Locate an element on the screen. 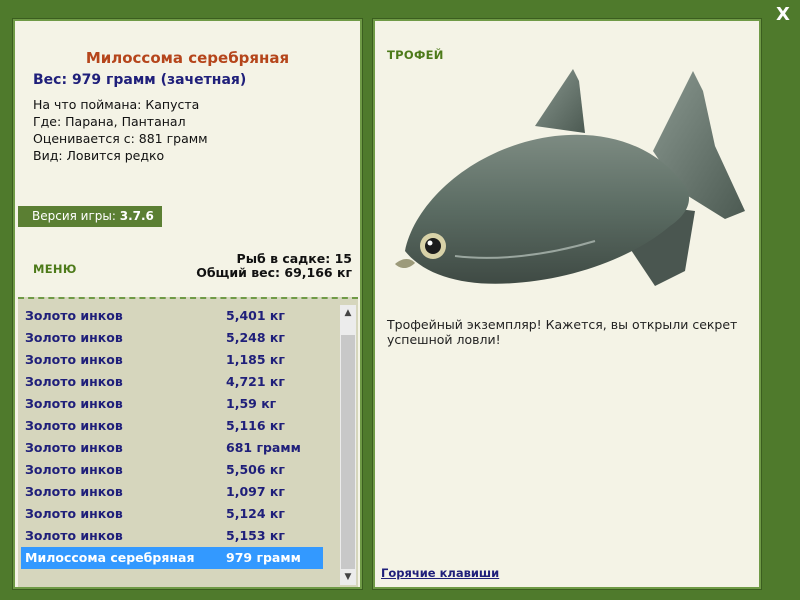  catch-fish-weight: 1,185 кг is located at coordinates (255, 359).